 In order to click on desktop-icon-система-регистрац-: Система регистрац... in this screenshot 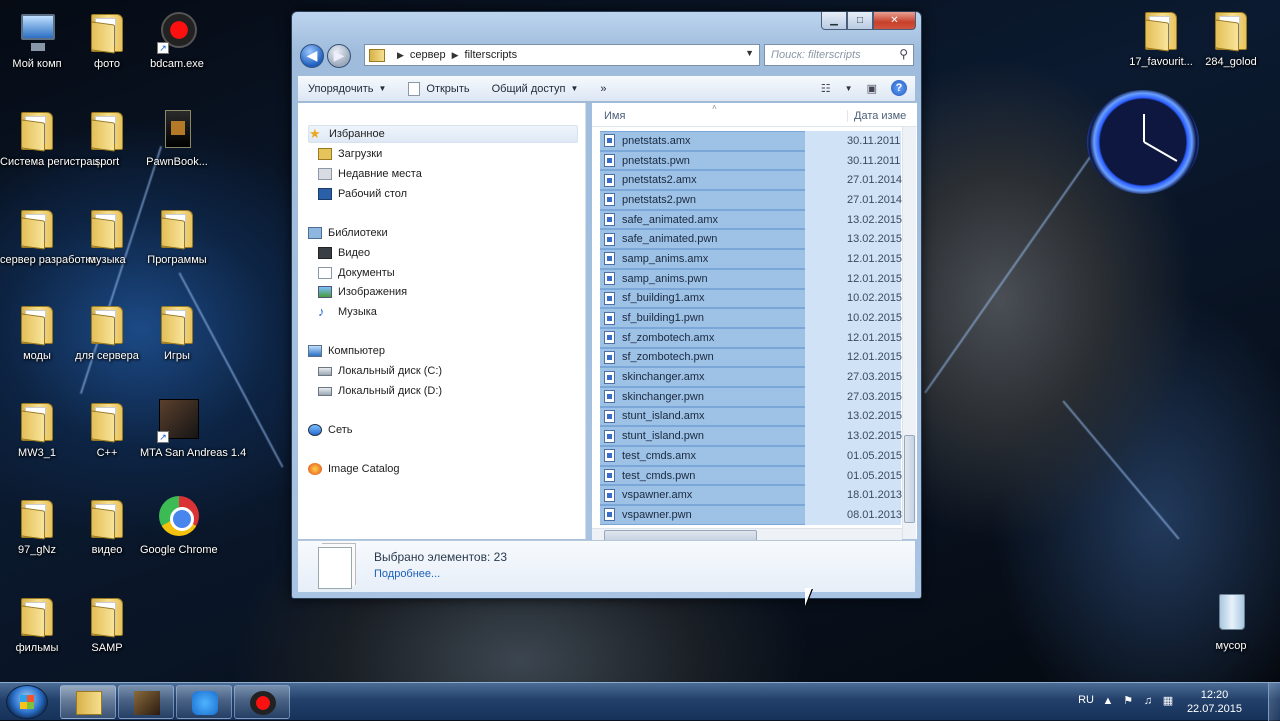, I will do `click(54, 137)`.